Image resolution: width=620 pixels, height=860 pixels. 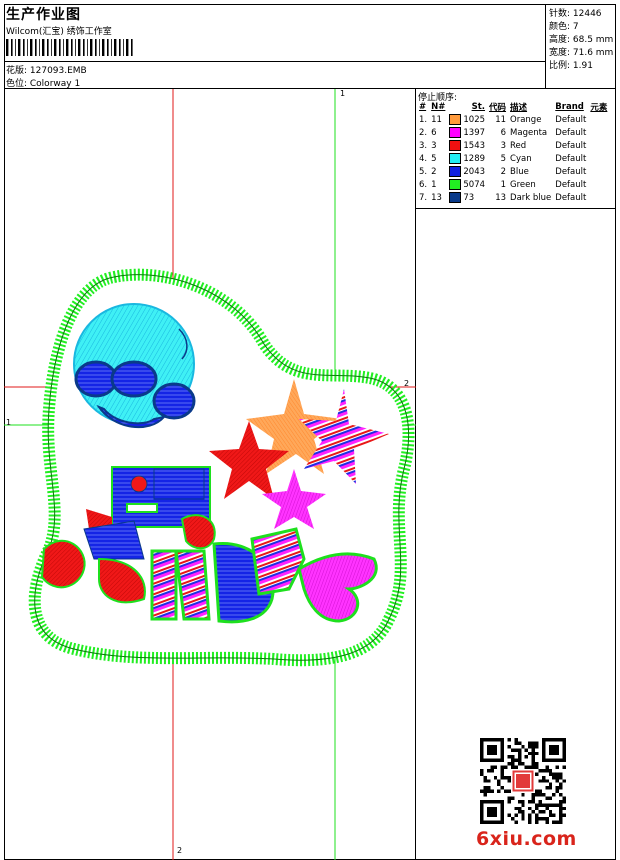 What do you see at coordinates (529, 132) in the screenshot?
I see `stop-desc: Magenta` at bounding box center [529, 132].